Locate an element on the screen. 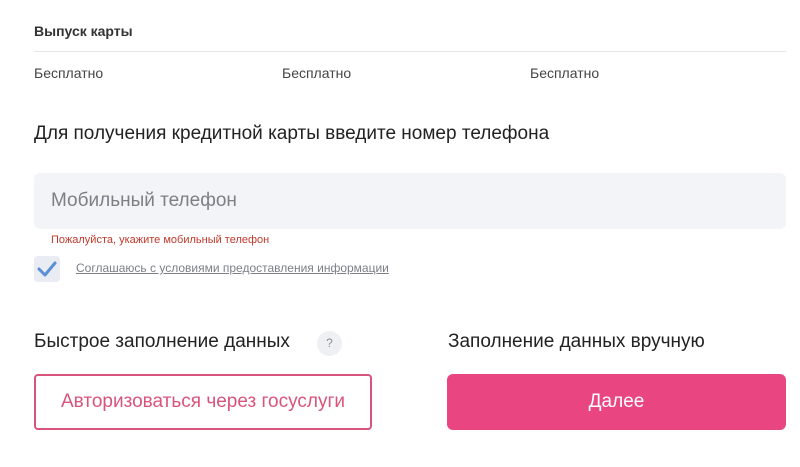  consent-checkbox is located at coordinates (47, 269).